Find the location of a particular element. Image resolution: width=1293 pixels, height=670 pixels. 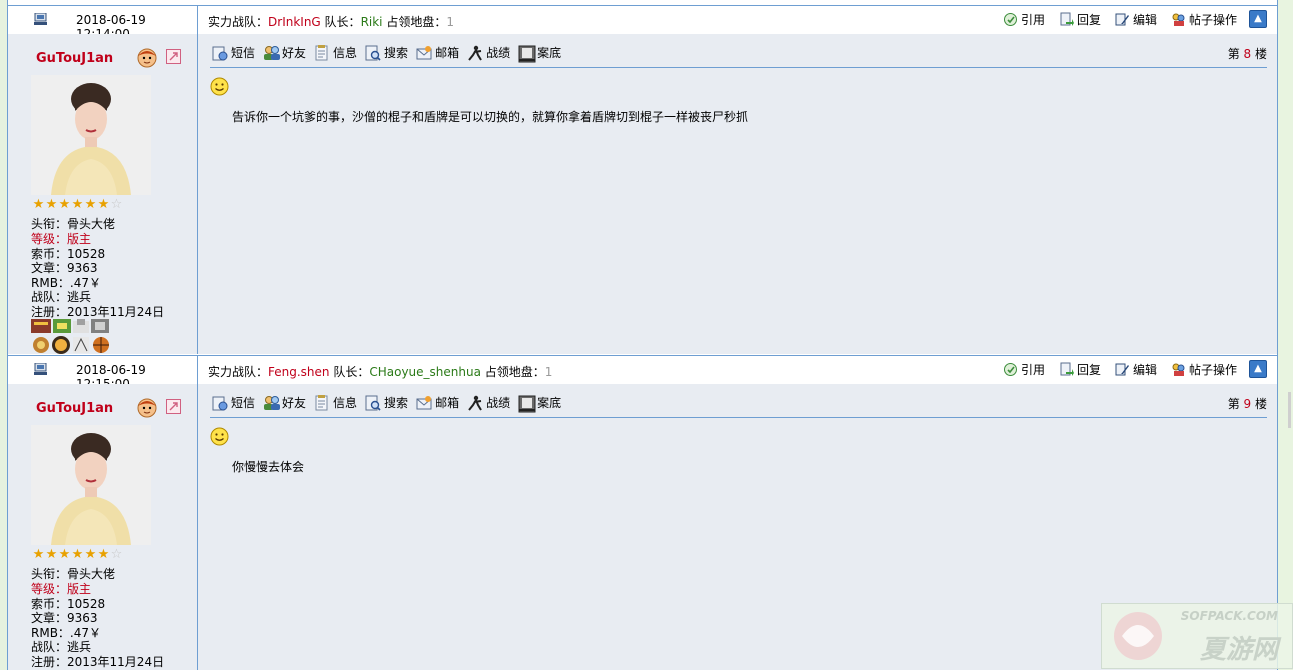

floor-number: 第 9 楼 is located at coordinates (1247, 403).